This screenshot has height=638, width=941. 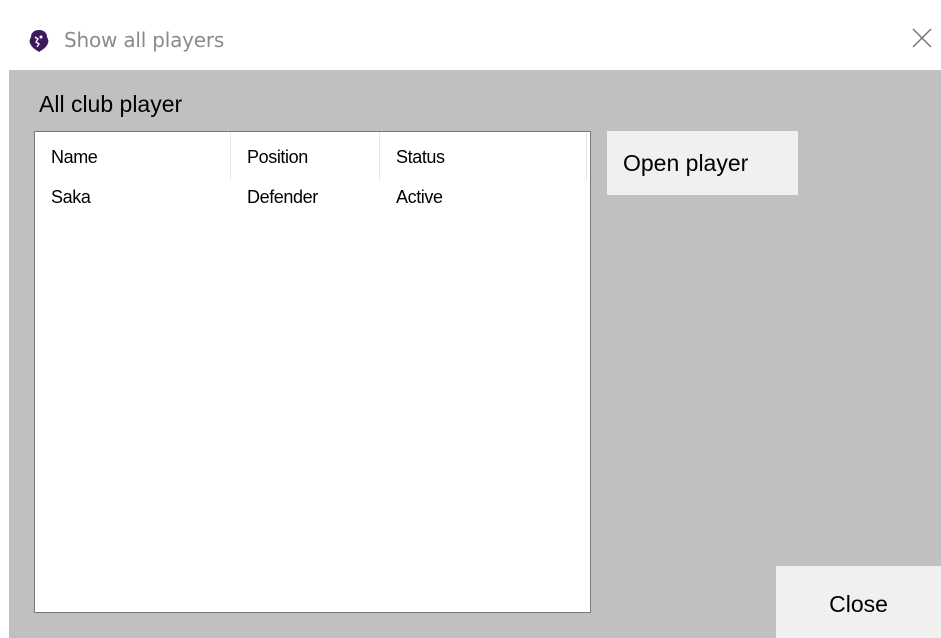 I want to click on column-header-status: Status, so click(x=483, y=156).